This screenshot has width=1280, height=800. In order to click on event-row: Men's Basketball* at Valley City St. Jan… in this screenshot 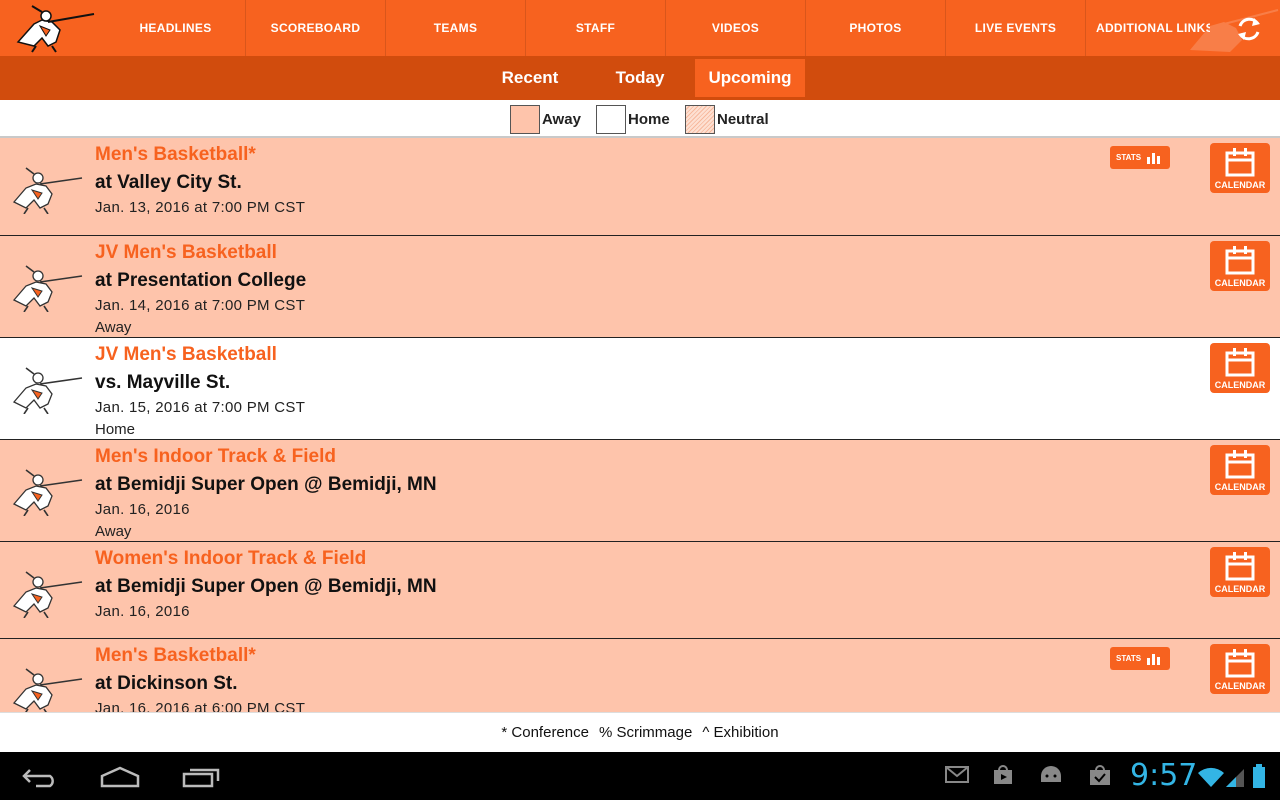, I will do `click(640, 187)`.